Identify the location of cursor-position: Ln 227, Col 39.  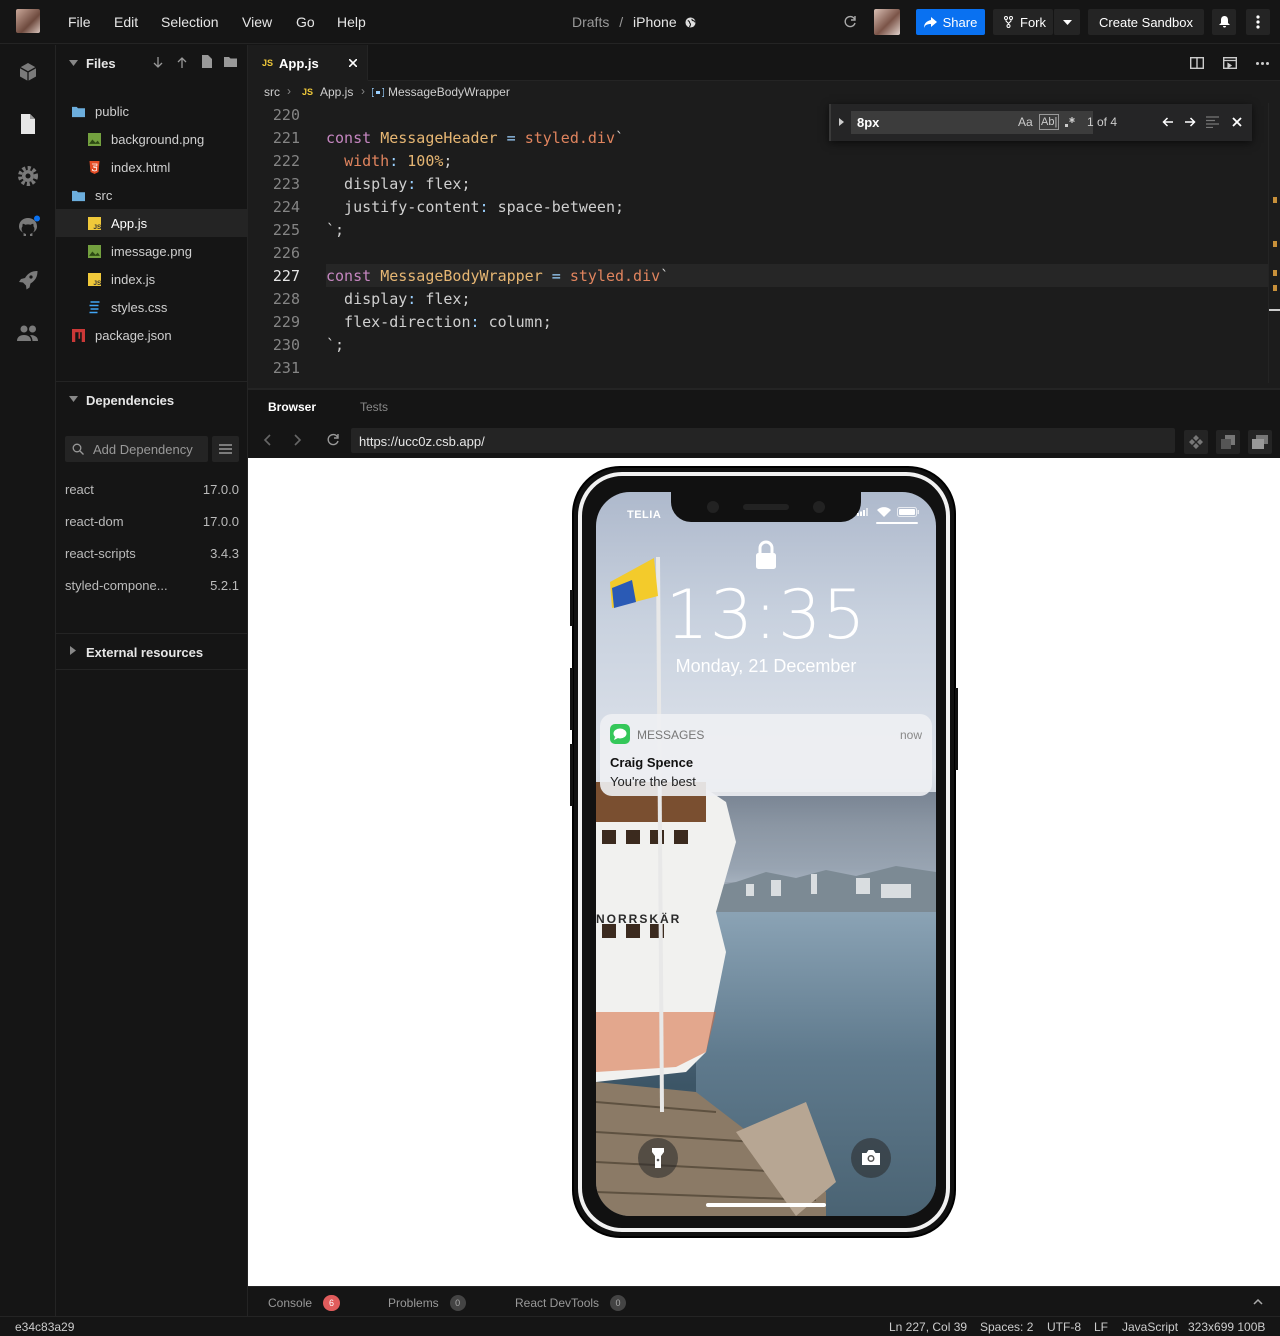
(928, 1327).